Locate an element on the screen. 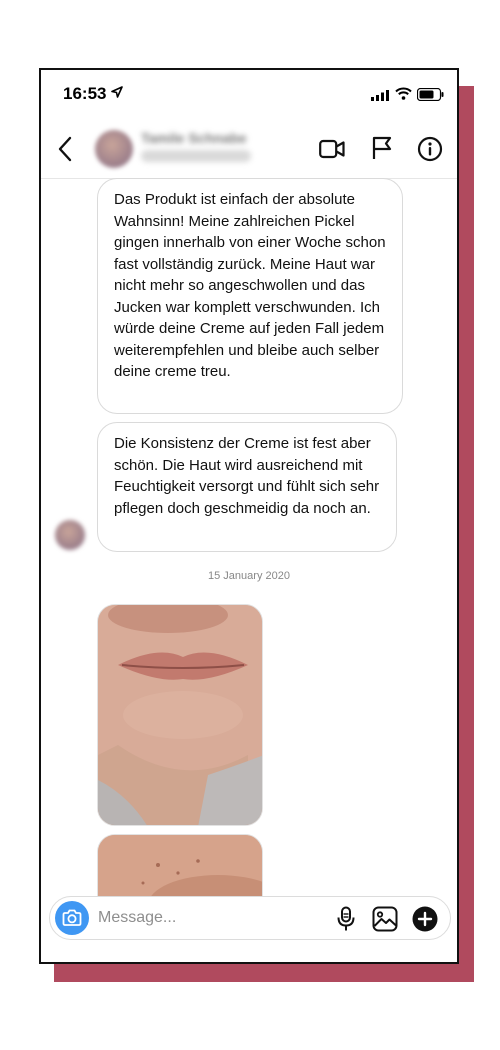 This screenshot has height=1050, width=500. flag-icon is located at coordinates (382, 148).